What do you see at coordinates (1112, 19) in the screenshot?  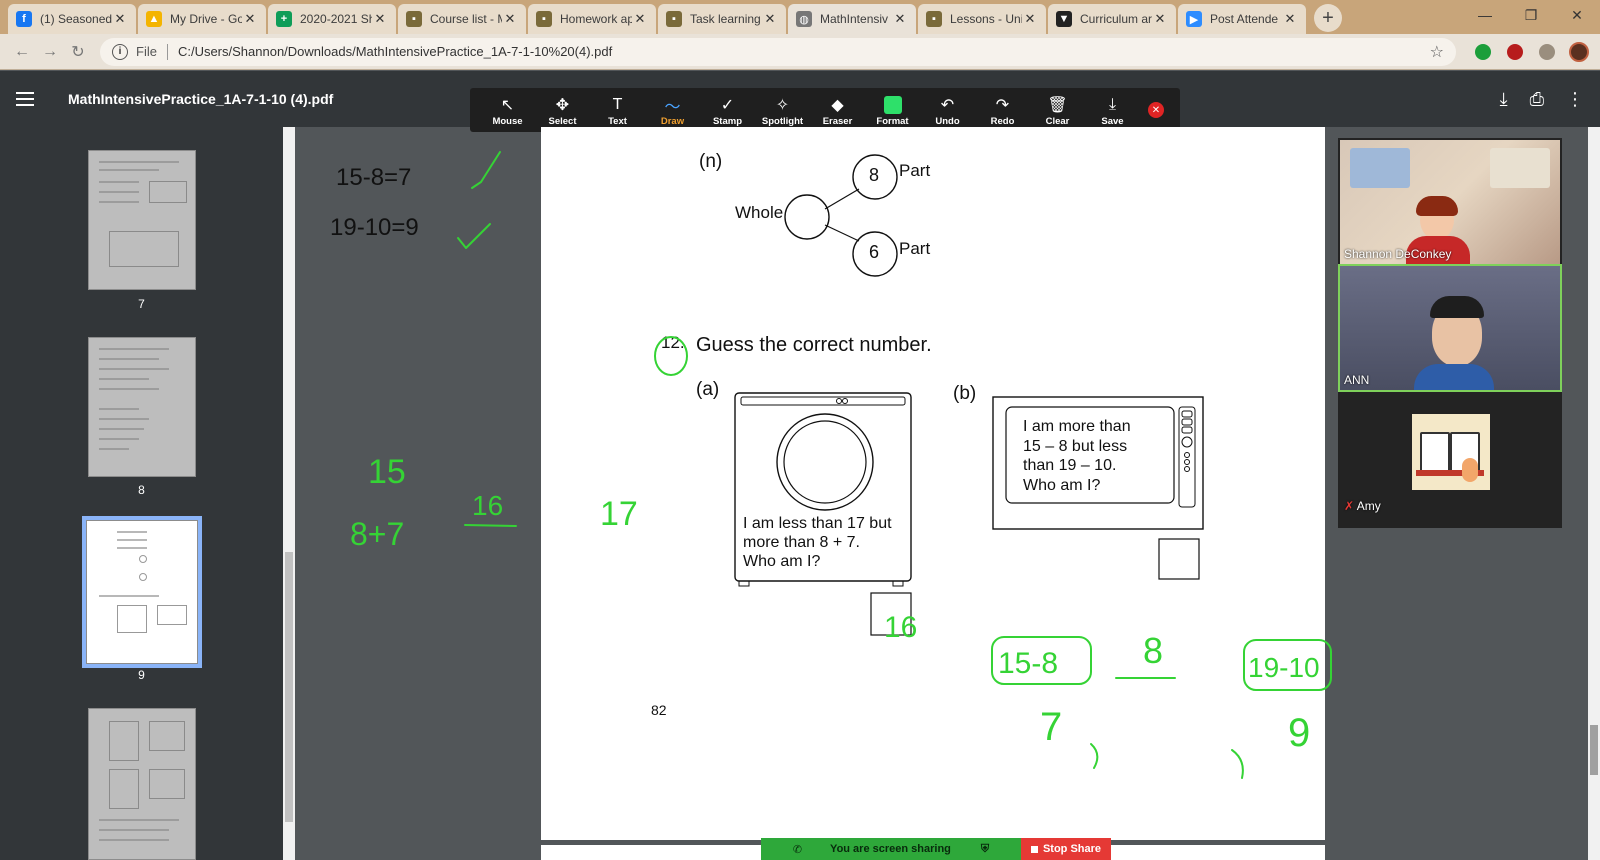 I see `browser-tab: ▼ Curriculum ar ✕` at bounding box center [1112, 19].